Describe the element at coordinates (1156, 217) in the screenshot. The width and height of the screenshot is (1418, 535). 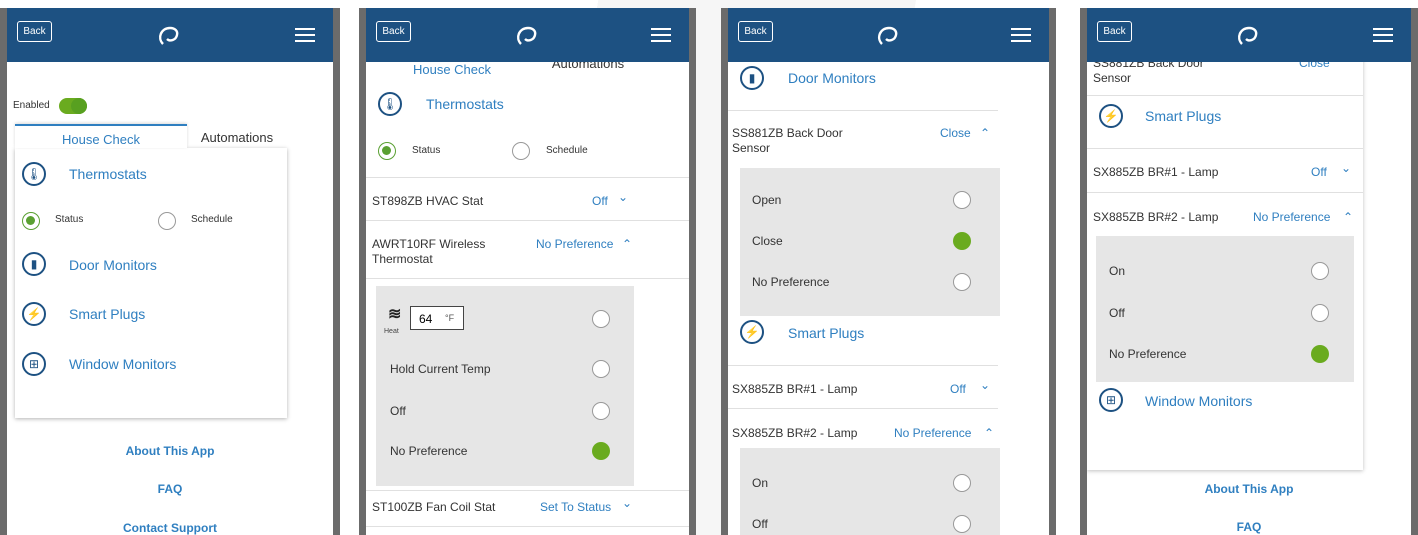
I see `device-row-label: SX885ZB BR#2 - Lamp` at that location.